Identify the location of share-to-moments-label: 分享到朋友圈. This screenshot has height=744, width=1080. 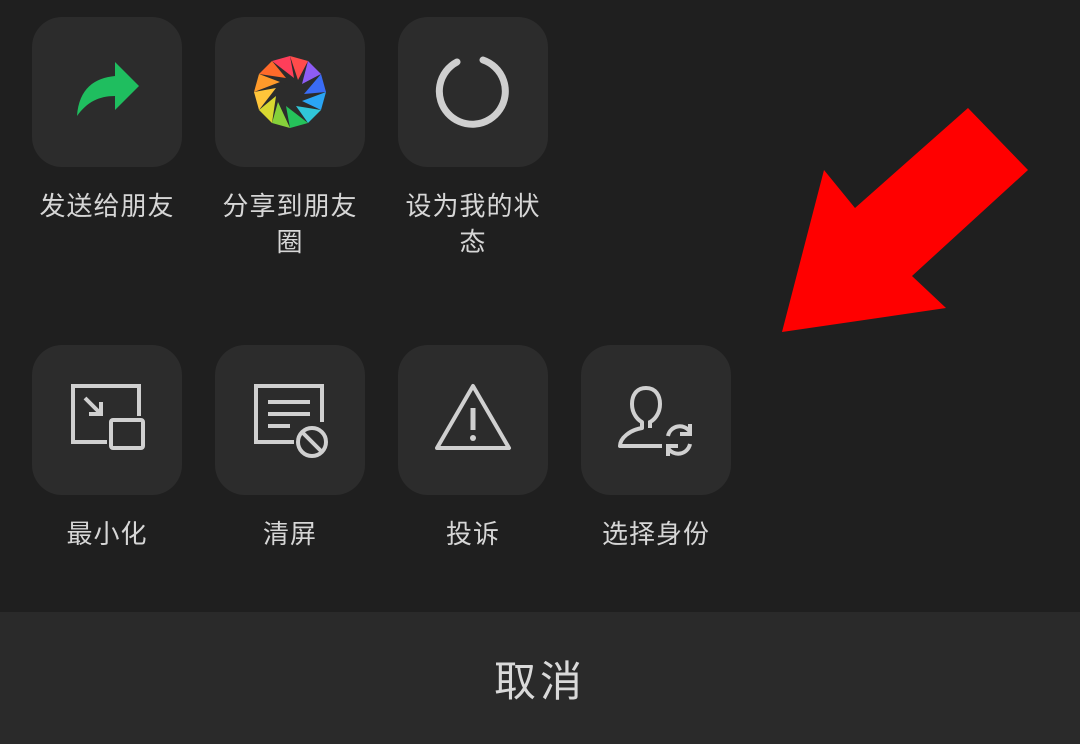
(290, 225).